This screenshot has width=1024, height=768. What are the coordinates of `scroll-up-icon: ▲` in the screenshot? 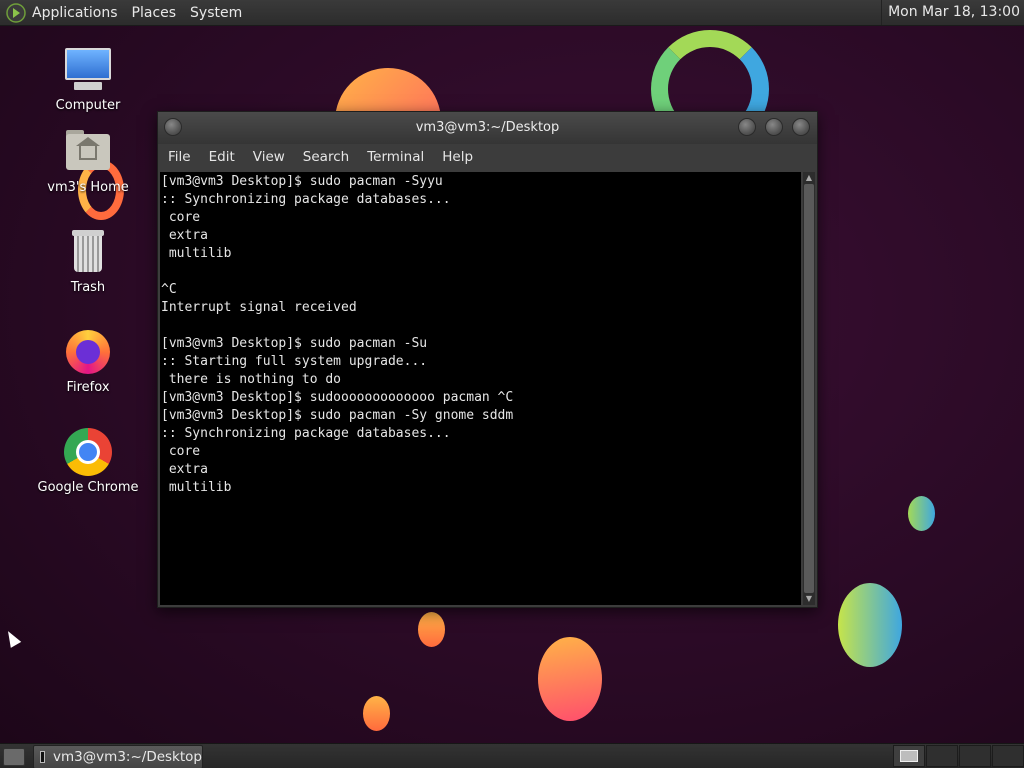 It's located at (809, 178).